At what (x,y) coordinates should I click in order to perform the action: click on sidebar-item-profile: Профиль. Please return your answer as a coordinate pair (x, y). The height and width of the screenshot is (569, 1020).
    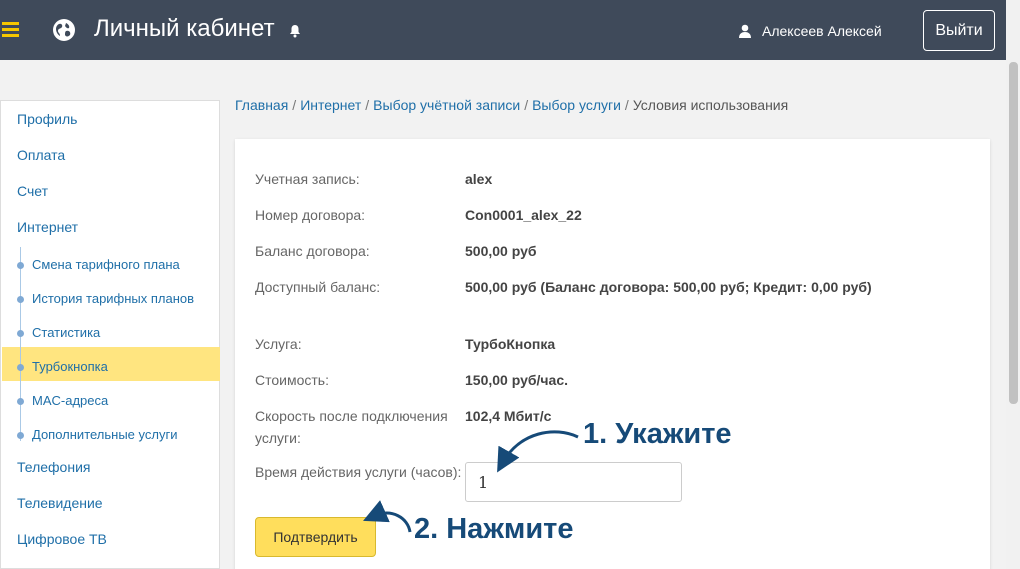
    Looking at the image, I should click on (47, 119).